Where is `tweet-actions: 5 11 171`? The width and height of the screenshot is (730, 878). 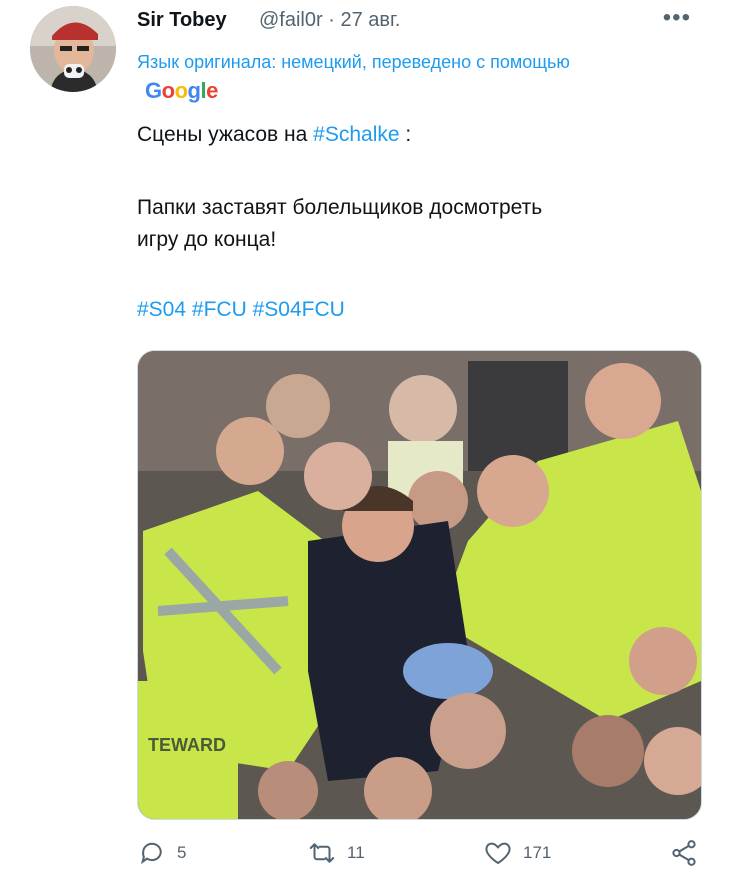
tweet-actions: 5 11 171 is located at coordinates (418, 858).